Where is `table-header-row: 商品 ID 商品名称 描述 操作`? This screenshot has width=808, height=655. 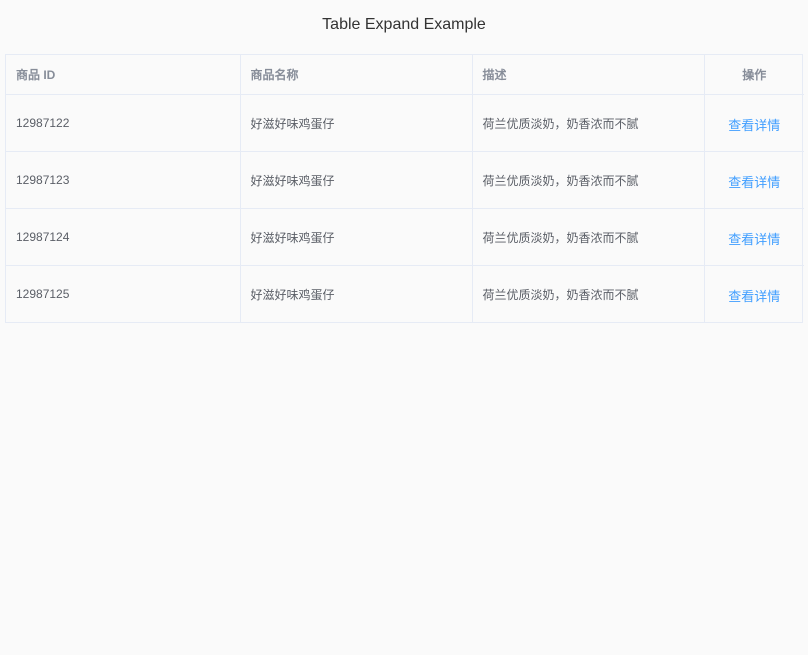
table-header-row: 商品 ID 商品名称 描述 操作 is located at coordinates (405, 75).